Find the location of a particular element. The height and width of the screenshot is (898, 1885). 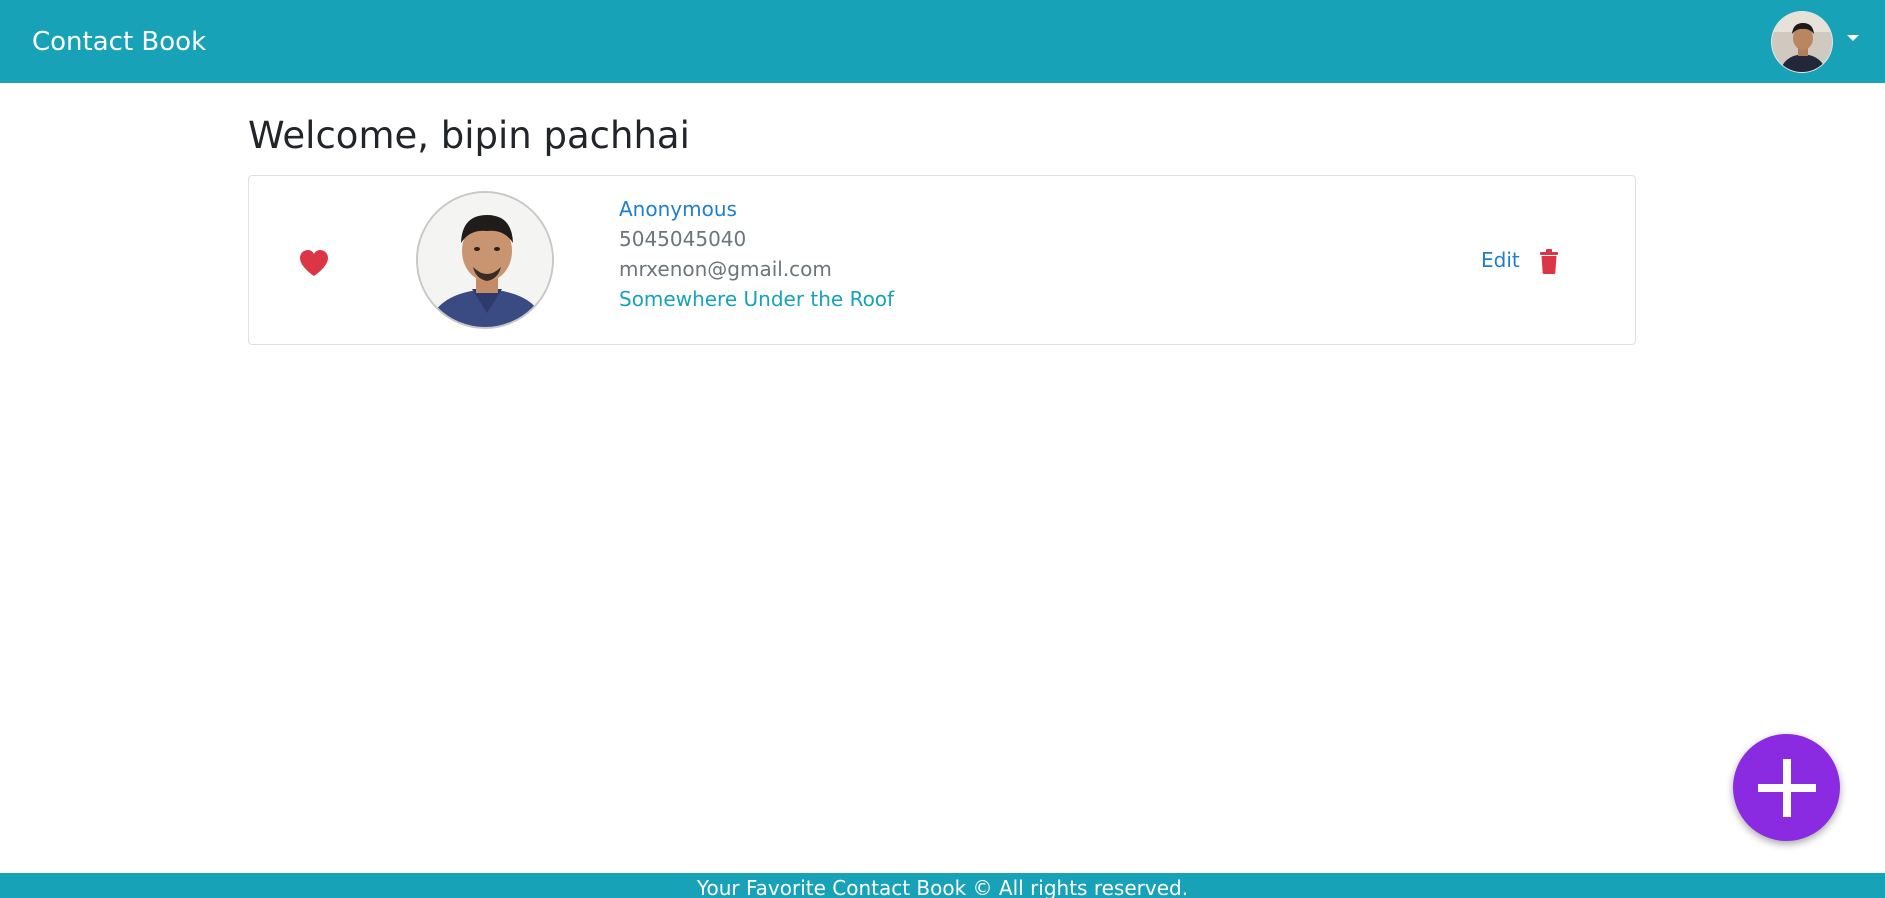

caret-down-icon is located at coordinates (1853, 37).